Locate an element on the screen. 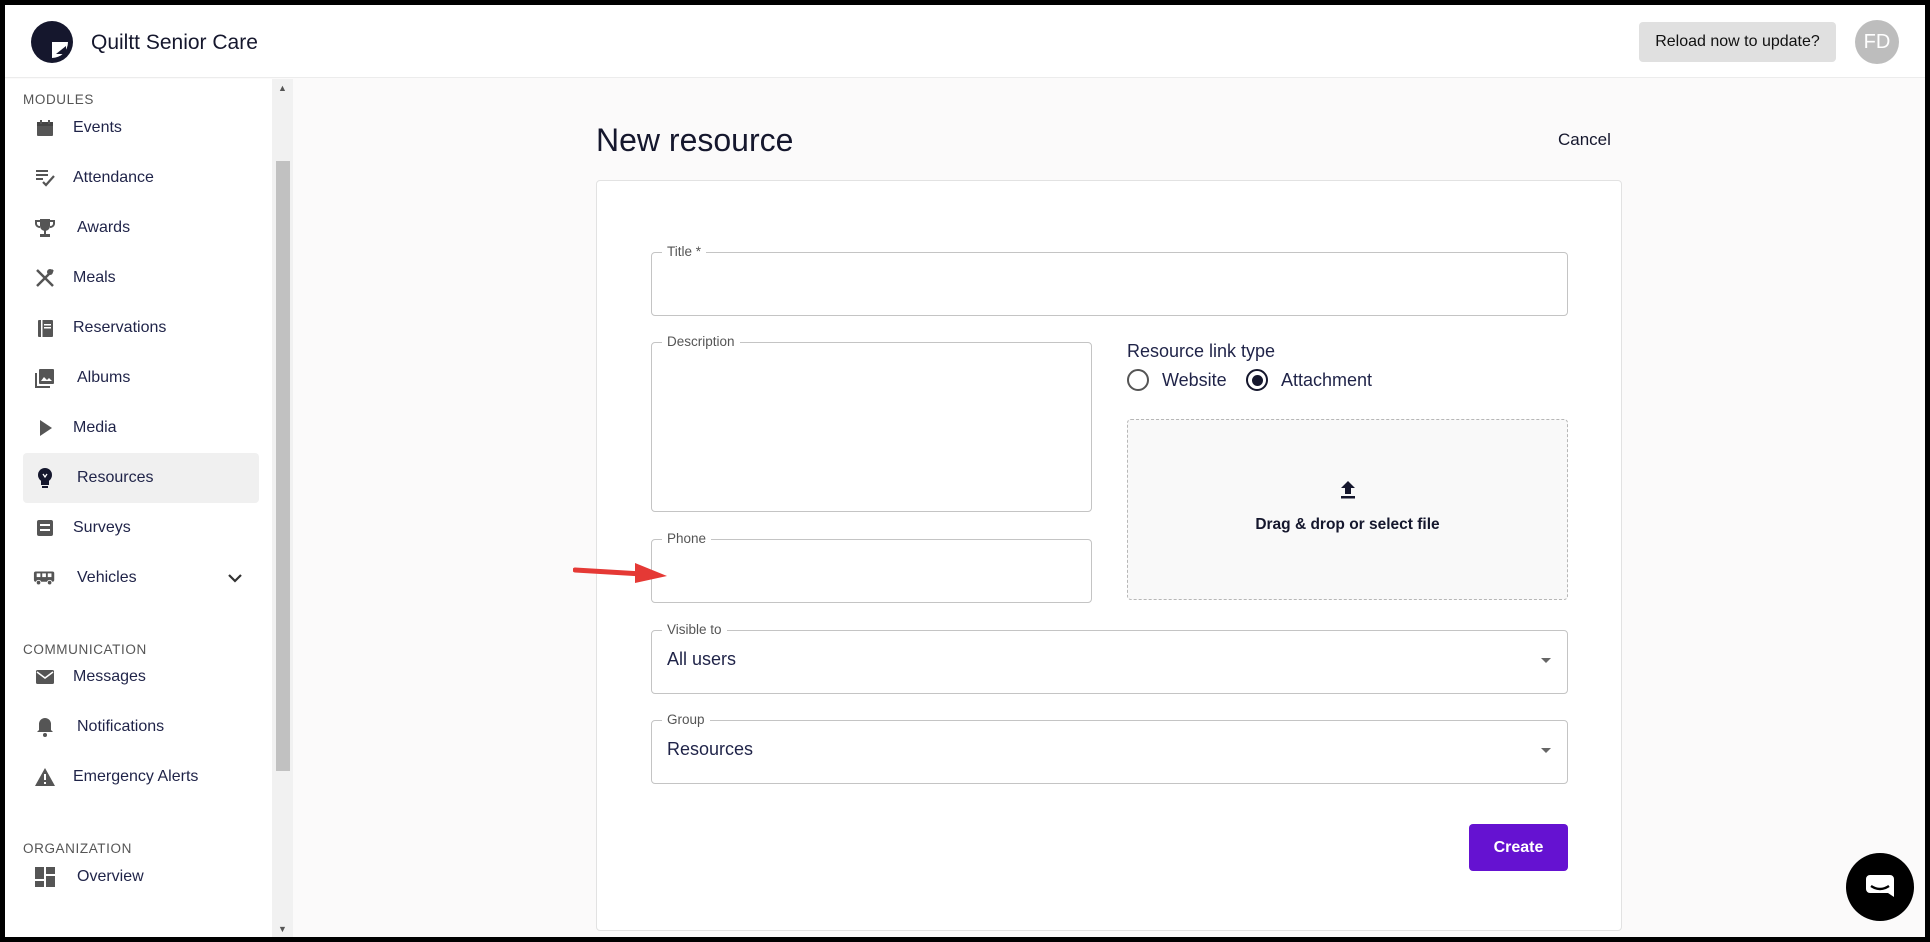  sidebar-item-attendance: Attendance is located at coordinates (141, 178).